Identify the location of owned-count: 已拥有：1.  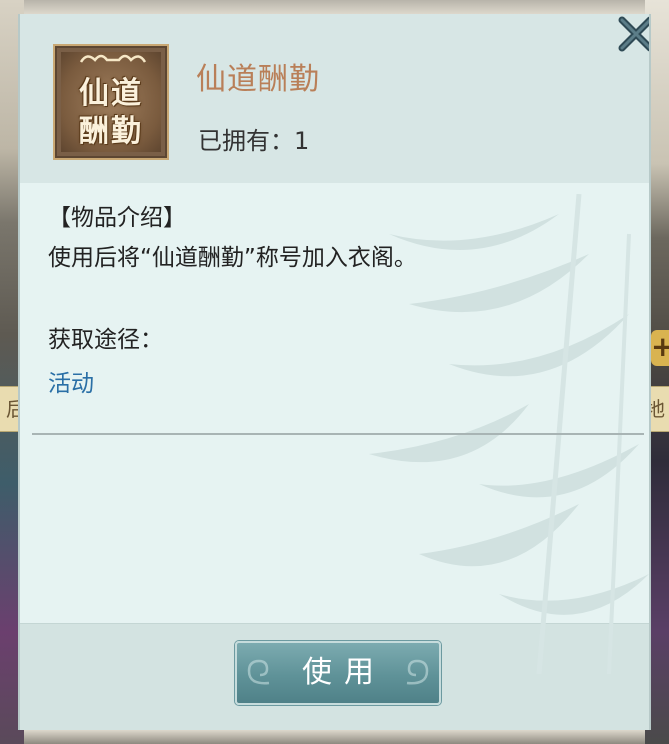
(253, 138).